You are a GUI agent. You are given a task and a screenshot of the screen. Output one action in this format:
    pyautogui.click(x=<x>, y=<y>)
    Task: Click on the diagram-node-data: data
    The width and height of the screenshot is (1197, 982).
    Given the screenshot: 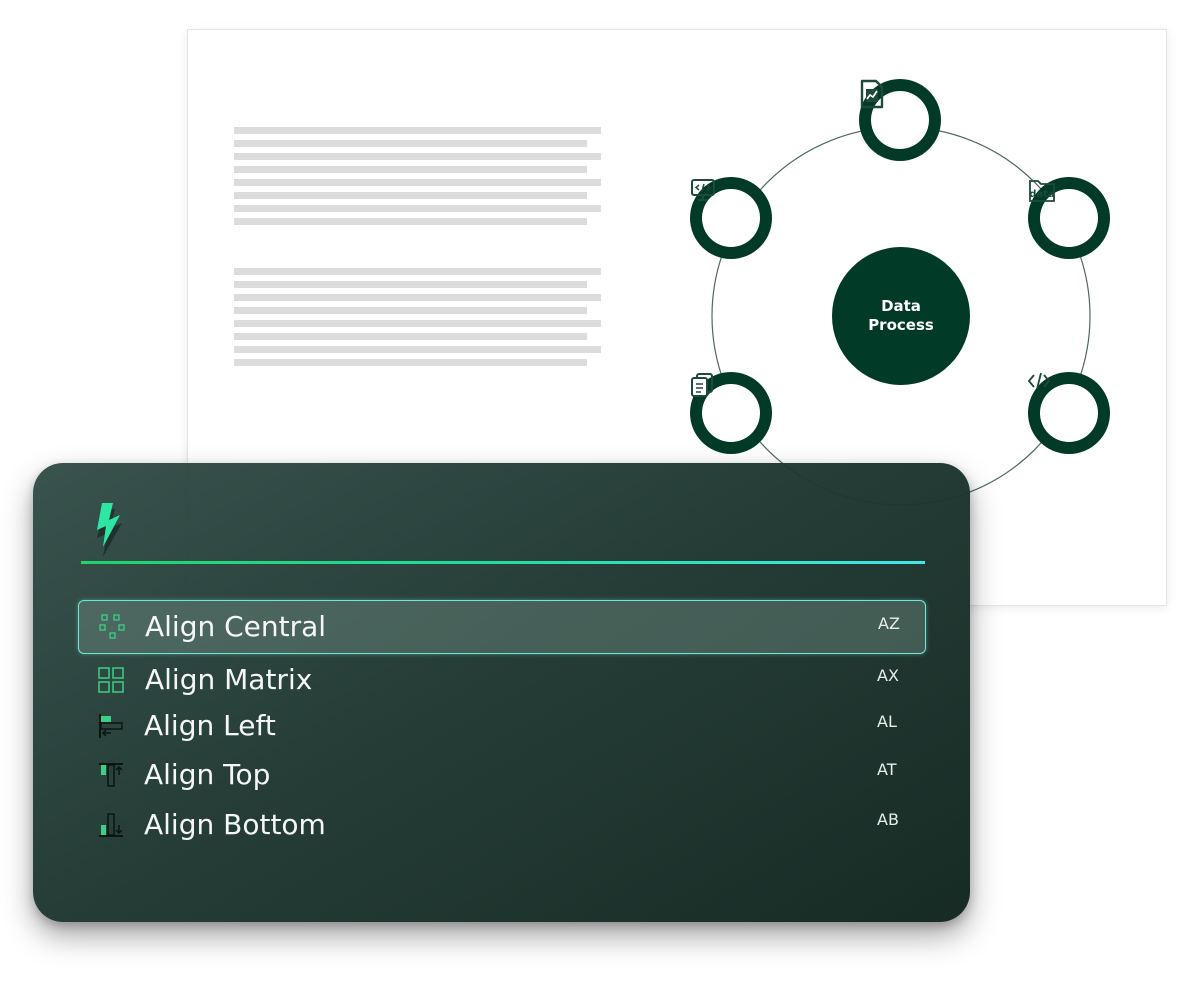 What is the action you would take?
    pyautogui.click(x=1069, y=218)
    